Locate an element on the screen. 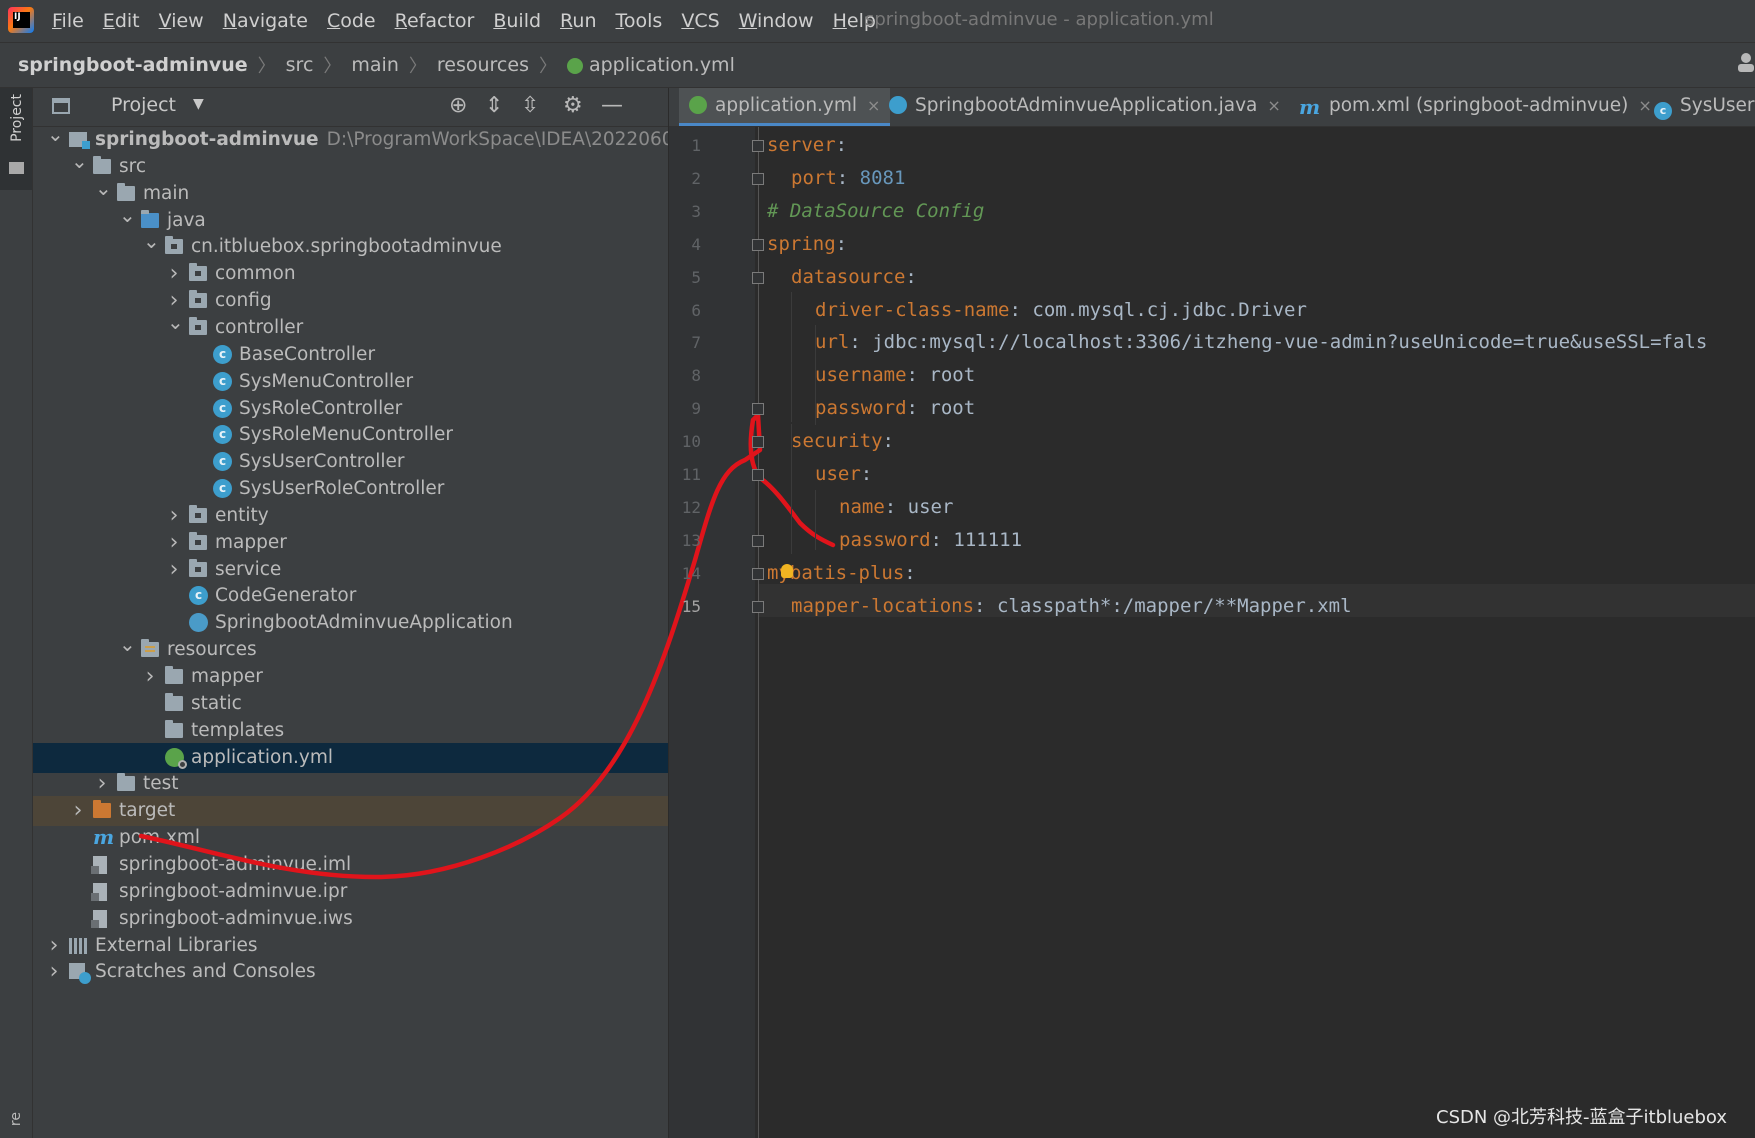  tree-item: › test is located at coordinates (350, 784).